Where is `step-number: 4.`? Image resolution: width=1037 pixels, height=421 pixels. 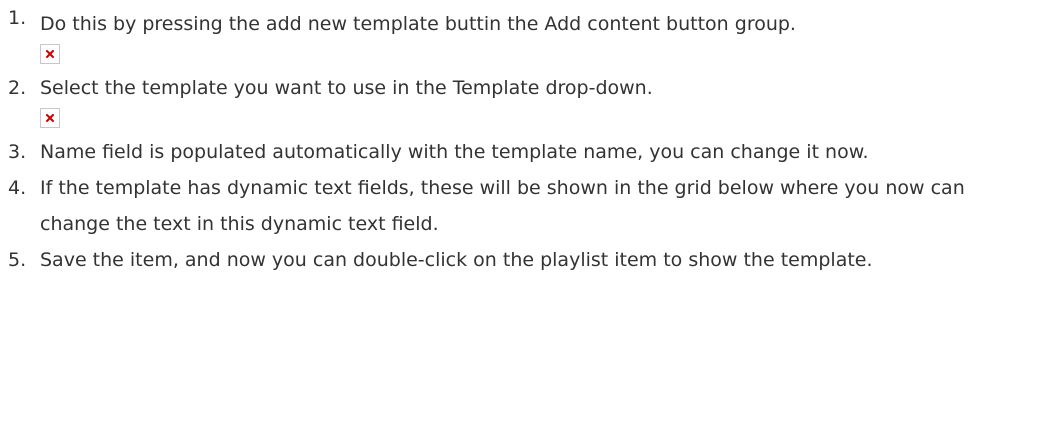 step-number: 4. is located at coordinates (17, 188).